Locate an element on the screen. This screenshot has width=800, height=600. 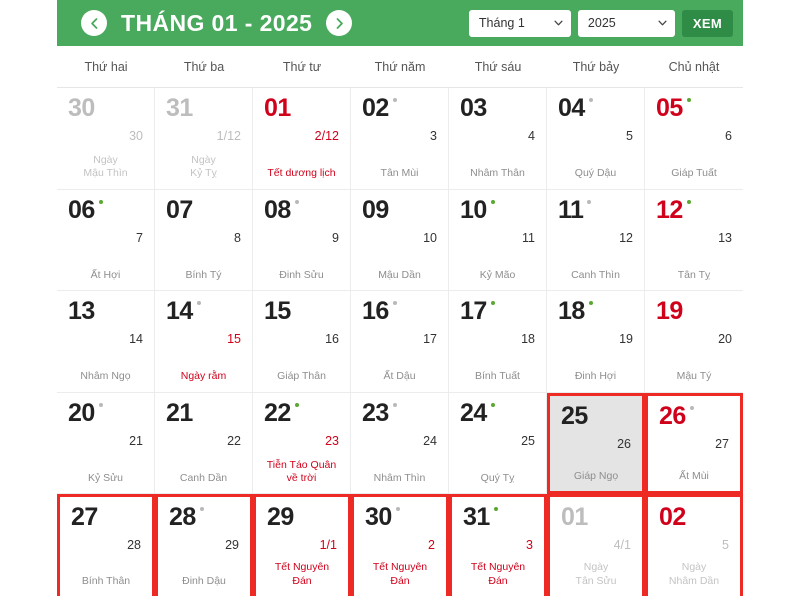
day-cell: 10 11 Kỷ Mão is located at coordinates (498, 240).